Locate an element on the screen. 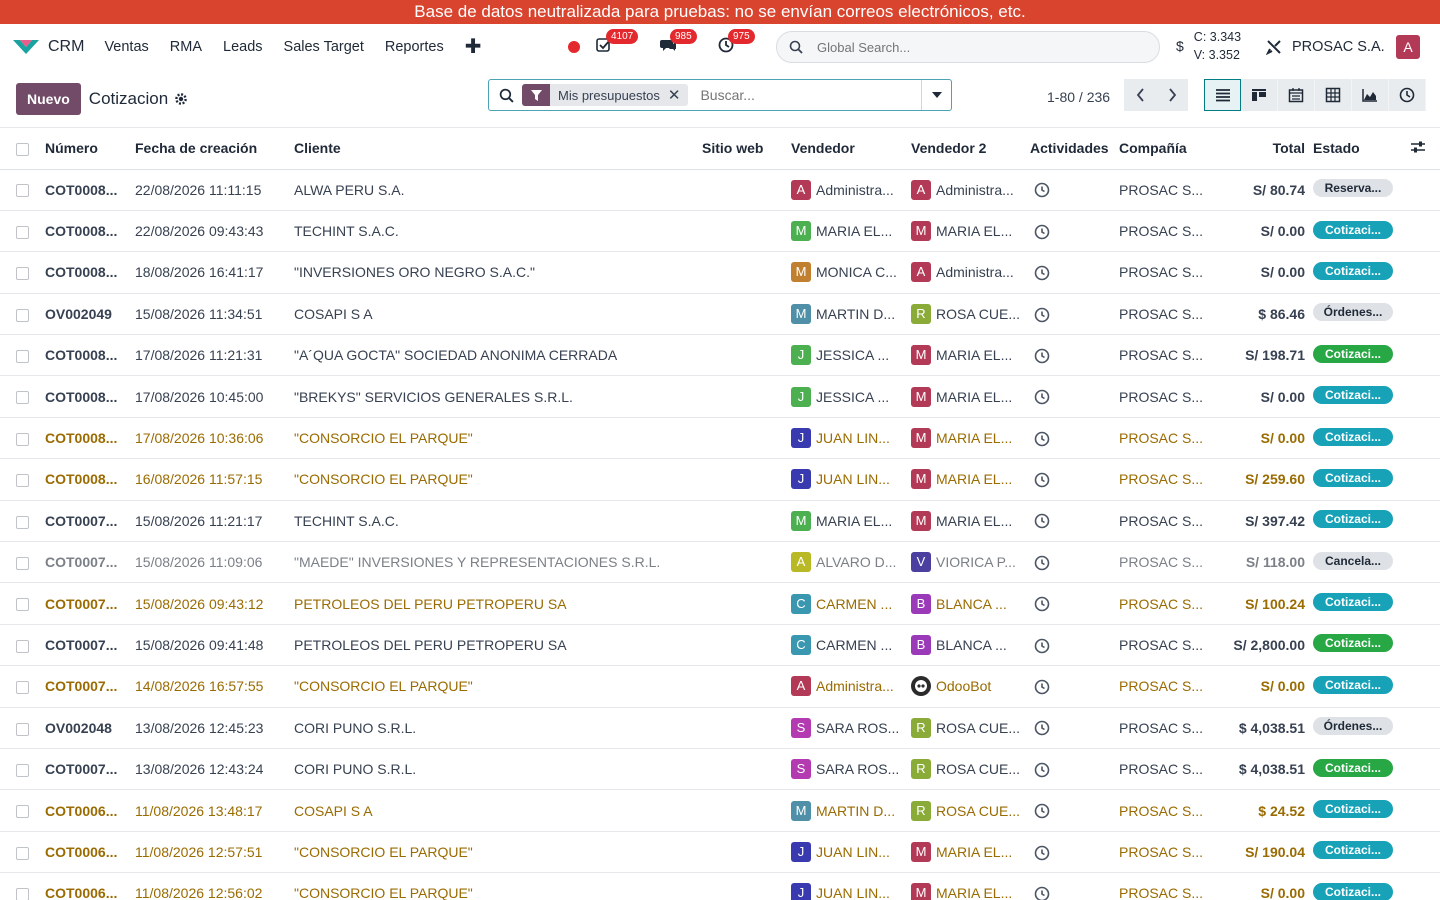 This screenshot has width=1440, height=900. menu-ventas: Ventas is located at coordinates (126, 47).